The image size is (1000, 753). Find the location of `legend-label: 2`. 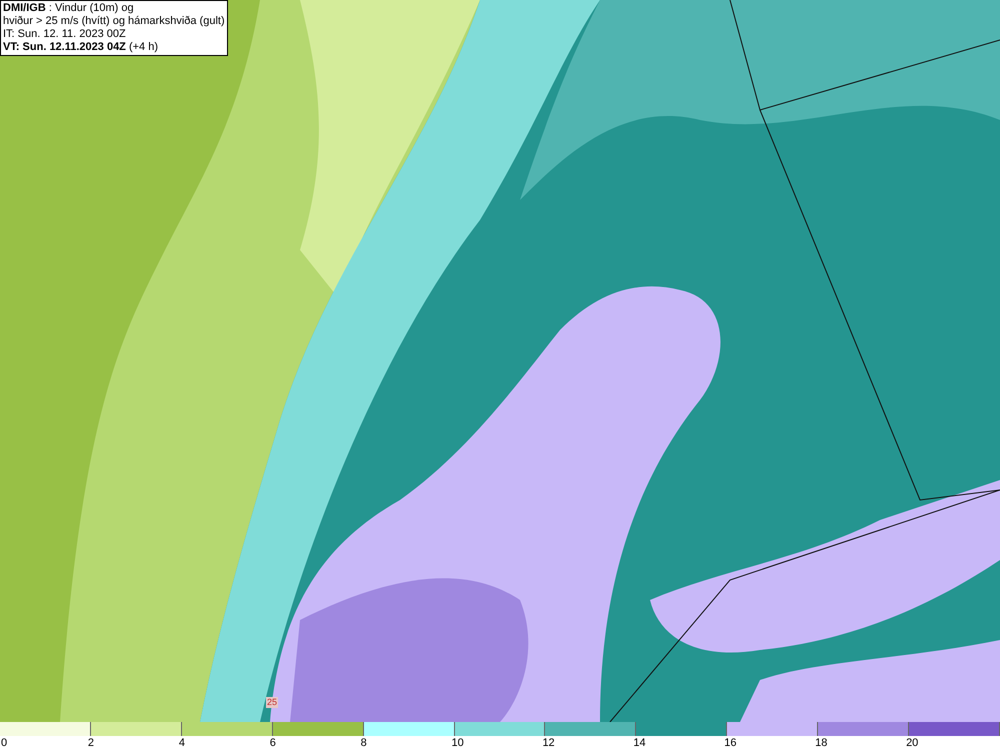

legend-label: 2 is located at coordinates (91, 743).